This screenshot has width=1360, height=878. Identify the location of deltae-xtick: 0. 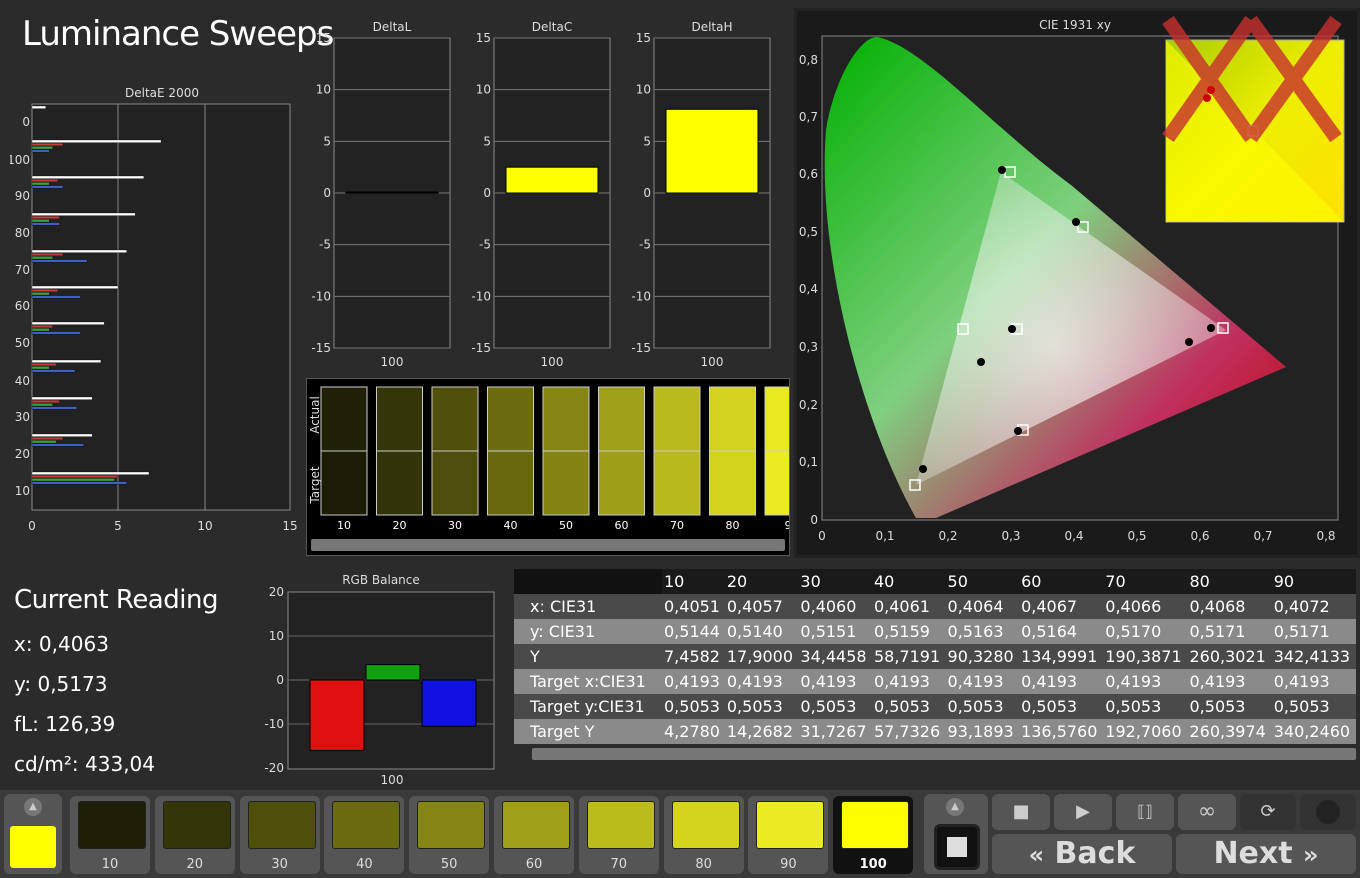
(32, 526).